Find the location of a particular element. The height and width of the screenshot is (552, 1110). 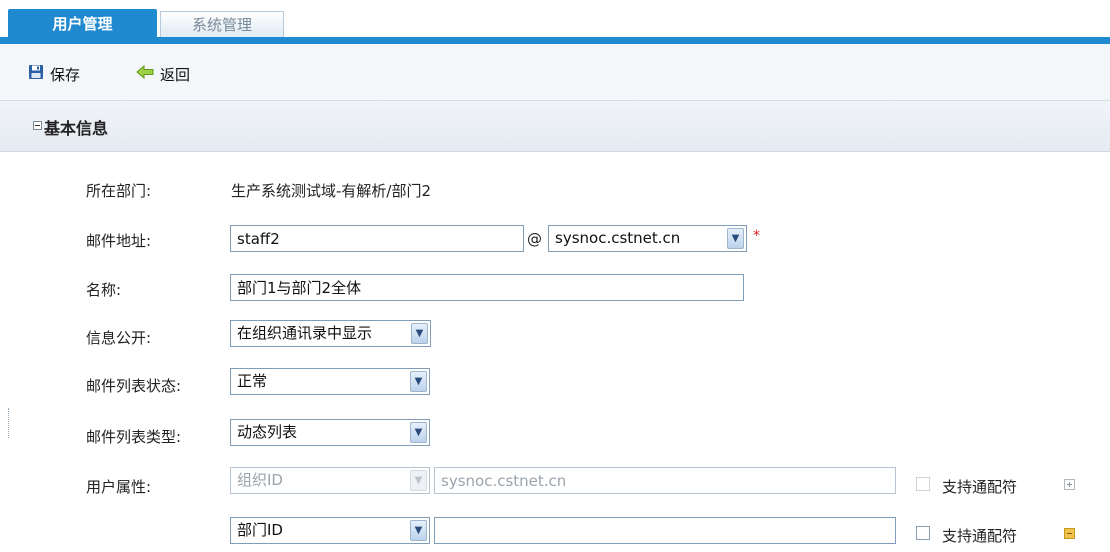

save-button: 保存 is located at coordinates (54, 74).